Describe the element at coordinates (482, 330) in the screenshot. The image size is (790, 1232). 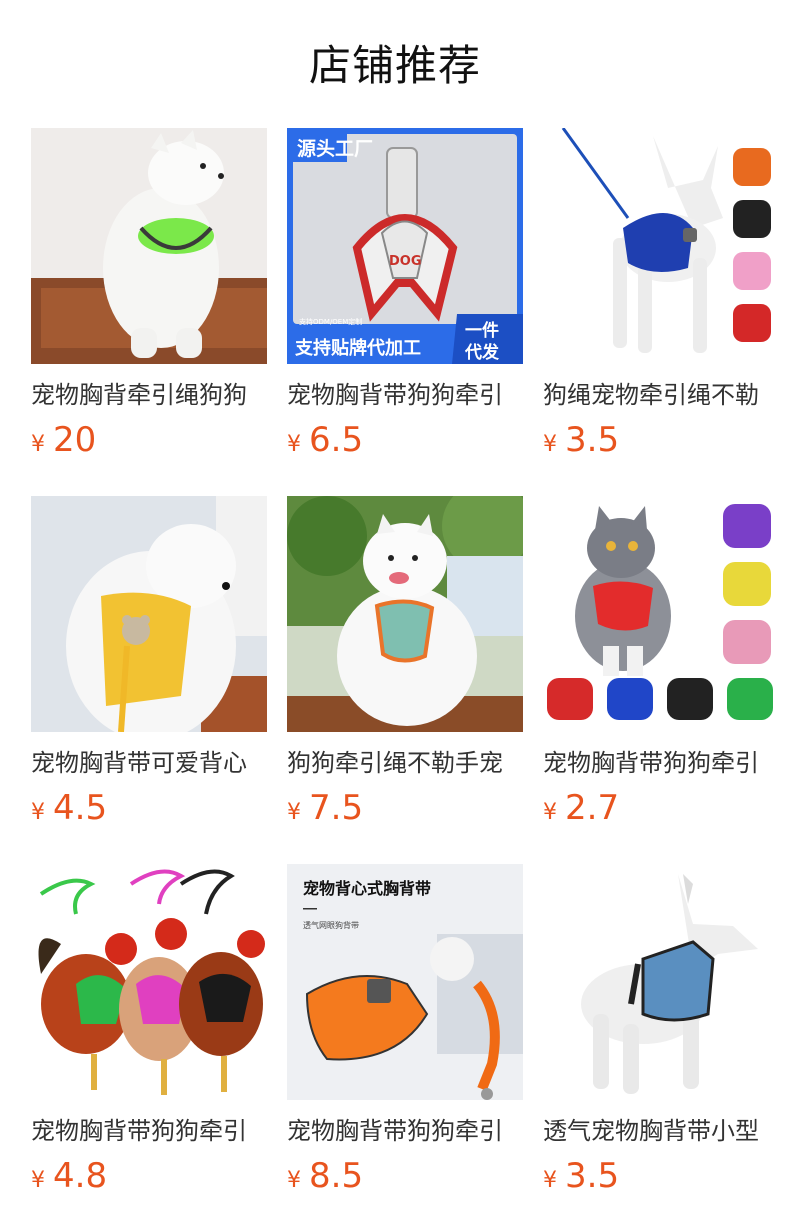
I see `ad-corner-text-1: 一件` at that location.